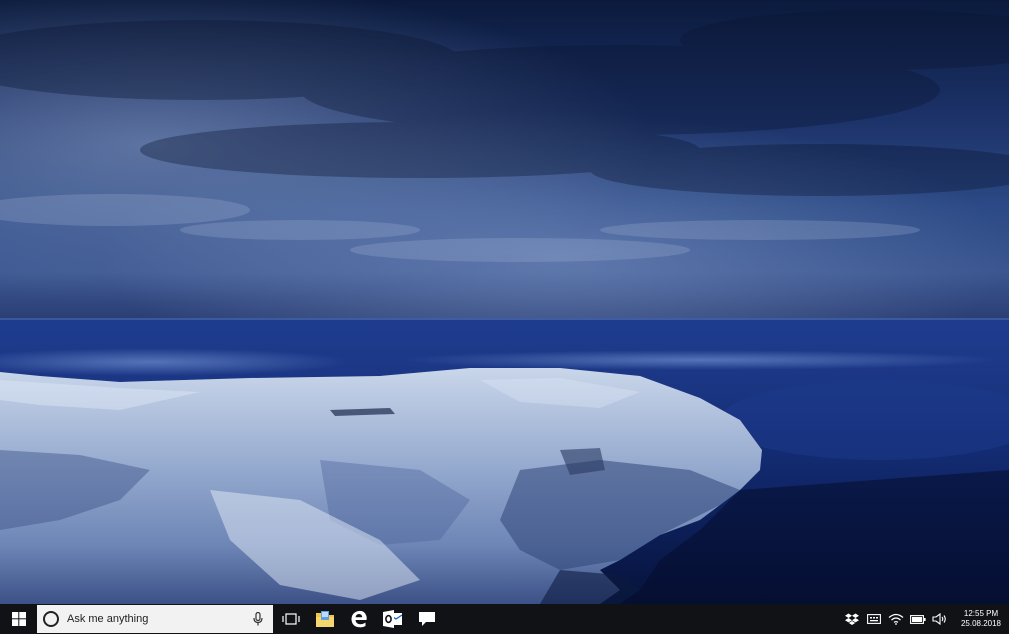 This screenshot has height=634, width=1009. I want to click on system-tray: 12:55 PM 25.08.2018, so click(925, 619).